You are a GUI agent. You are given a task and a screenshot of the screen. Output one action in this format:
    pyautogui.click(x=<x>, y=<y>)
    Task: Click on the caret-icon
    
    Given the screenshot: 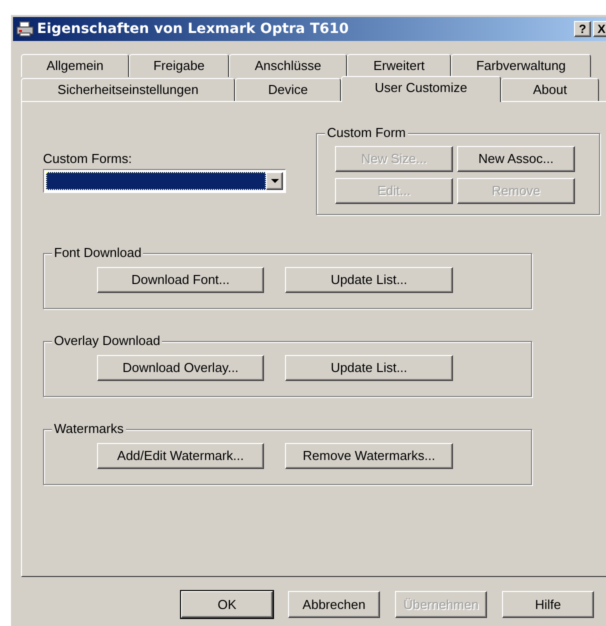 What is the action you would take?
    pyautogui.click(x=274, y=181)
    